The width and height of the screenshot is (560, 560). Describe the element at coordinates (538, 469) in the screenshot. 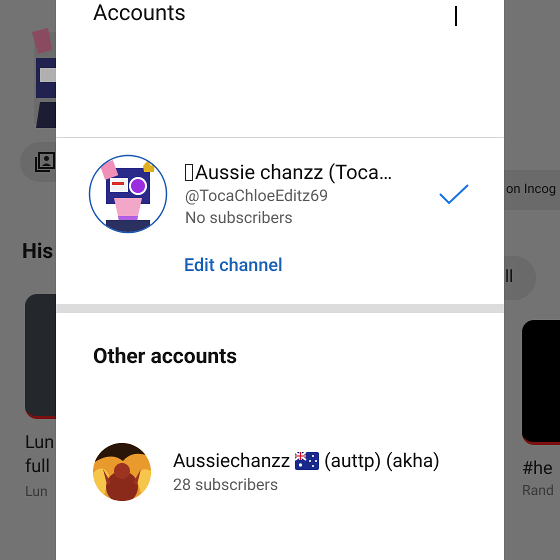

I see `video-title: #he` at that location.